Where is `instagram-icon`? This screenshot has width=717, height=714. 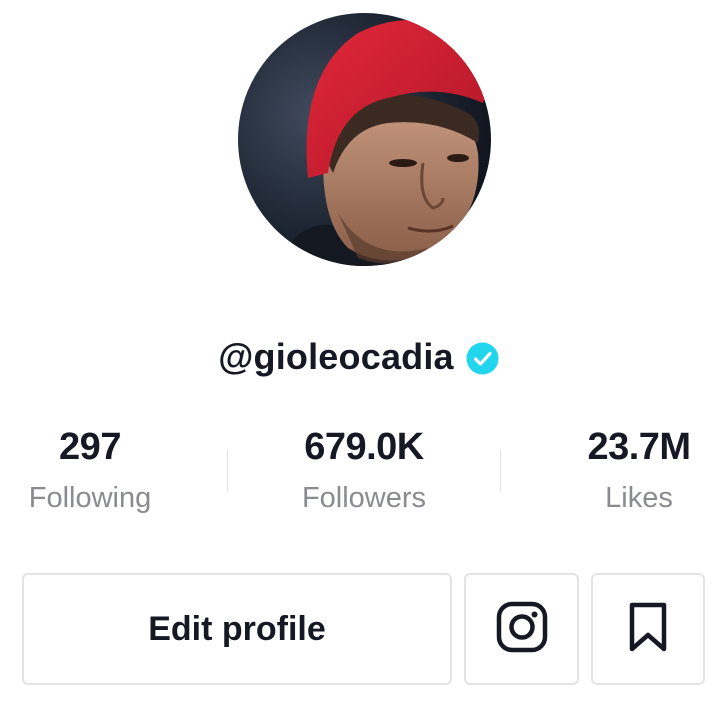
instagram-icon is located at coordinates (522, 629).